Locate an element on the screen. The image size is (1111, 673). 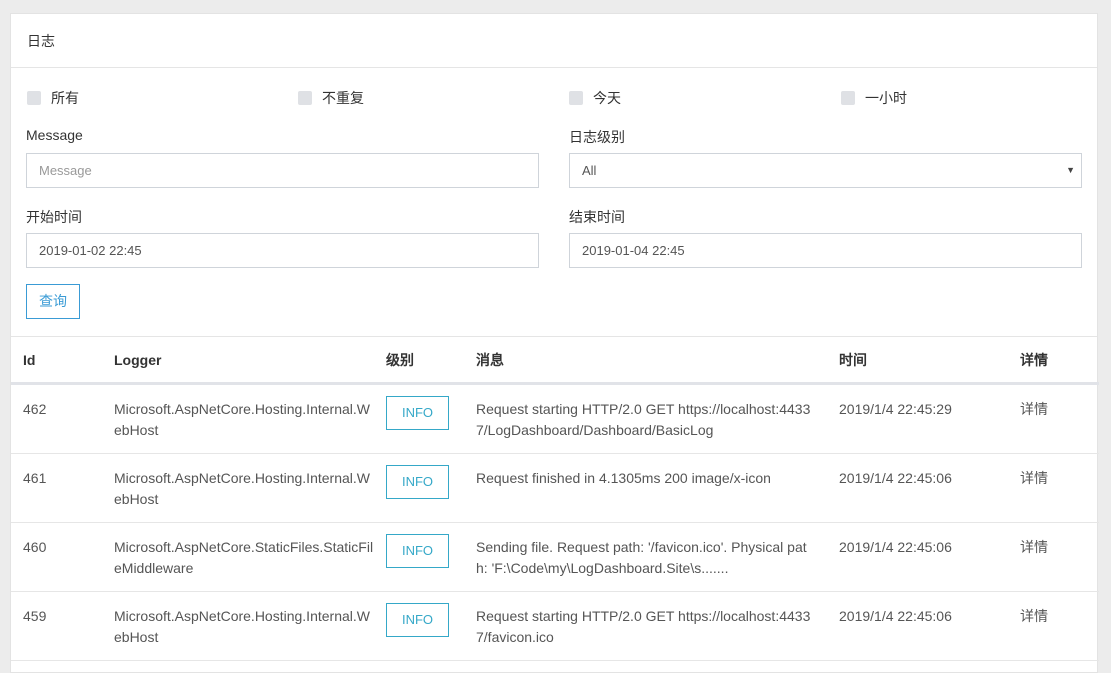
checkbox-unique: 不重复 is located at coordinates (331, 98).